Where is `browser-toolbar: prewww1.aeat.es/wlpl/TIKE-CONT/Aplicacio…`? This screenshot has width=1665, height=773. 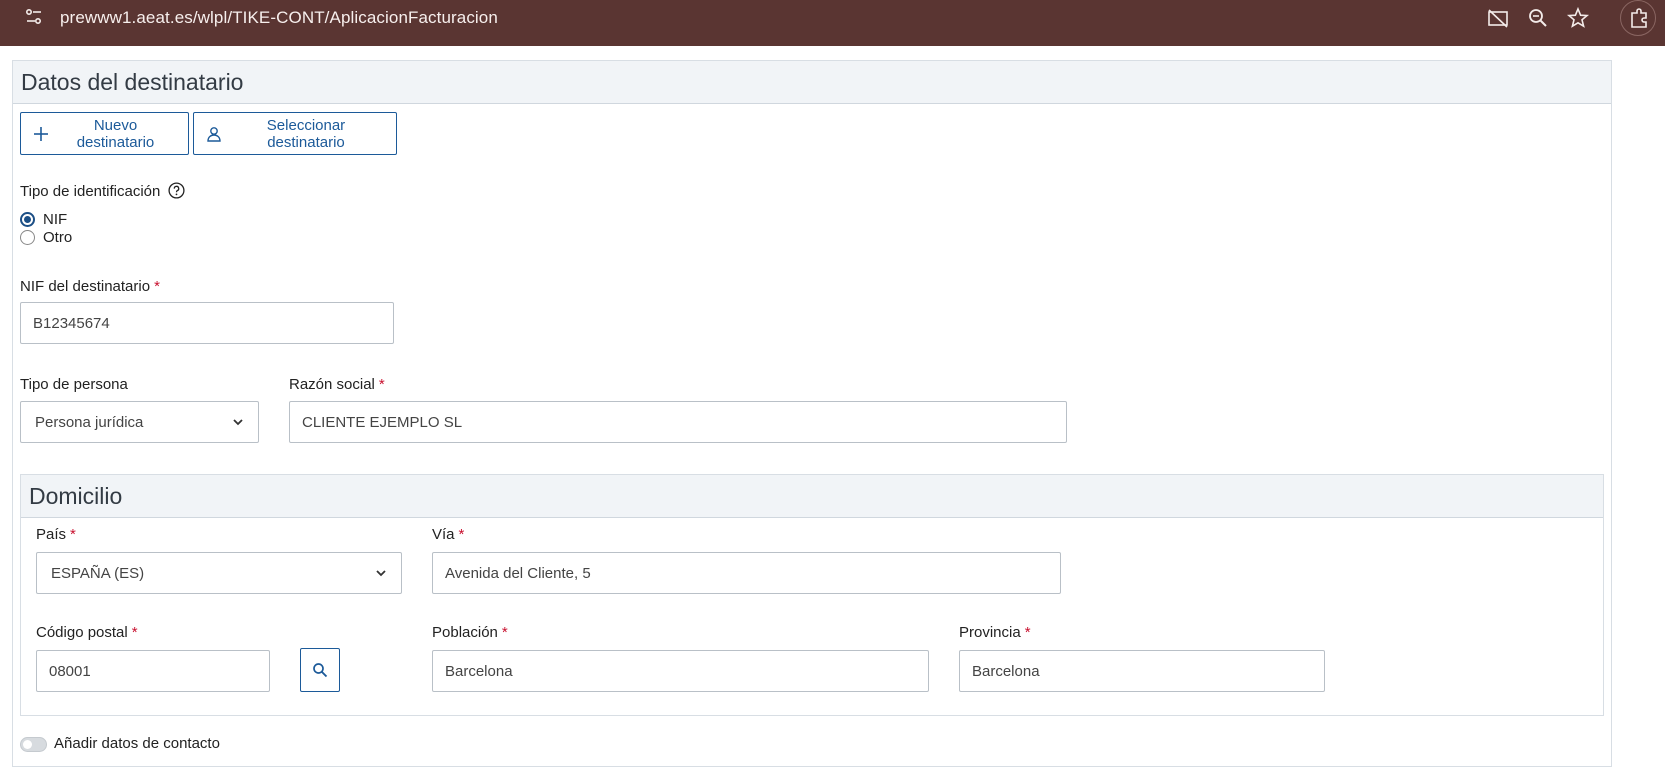
browser-toolbar: prewww1.aeat.es/wlpl/TIKE-CONT/Aplicacio… is located at coordinates (832, 23).